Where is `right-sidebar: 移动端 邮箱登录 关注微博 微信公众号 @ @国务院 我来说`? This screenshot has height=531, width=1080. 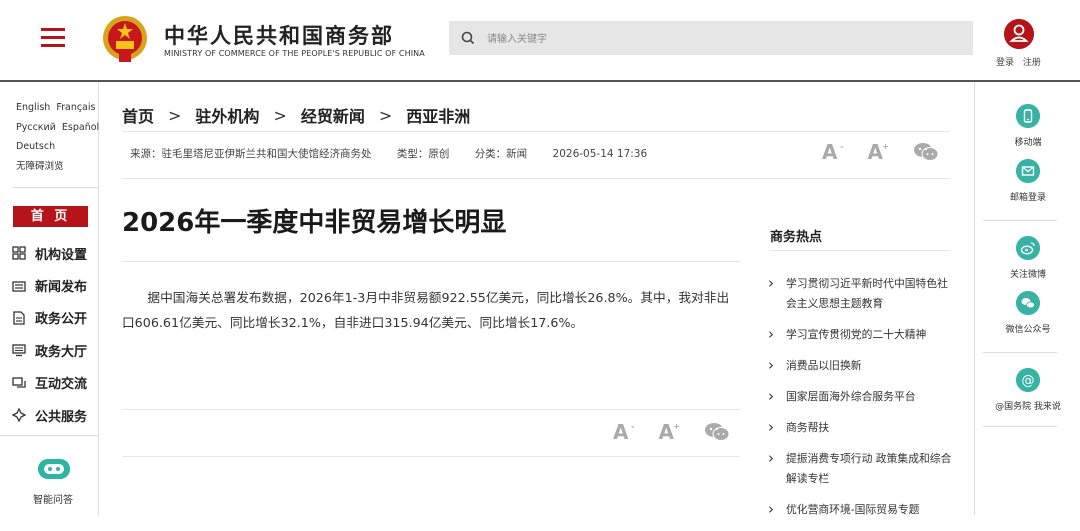 right-sidebar: 移动端 邮箱登录 关注微博 微信公众号 @ @国务院 我来说 is located at coordinates (1027, 298).